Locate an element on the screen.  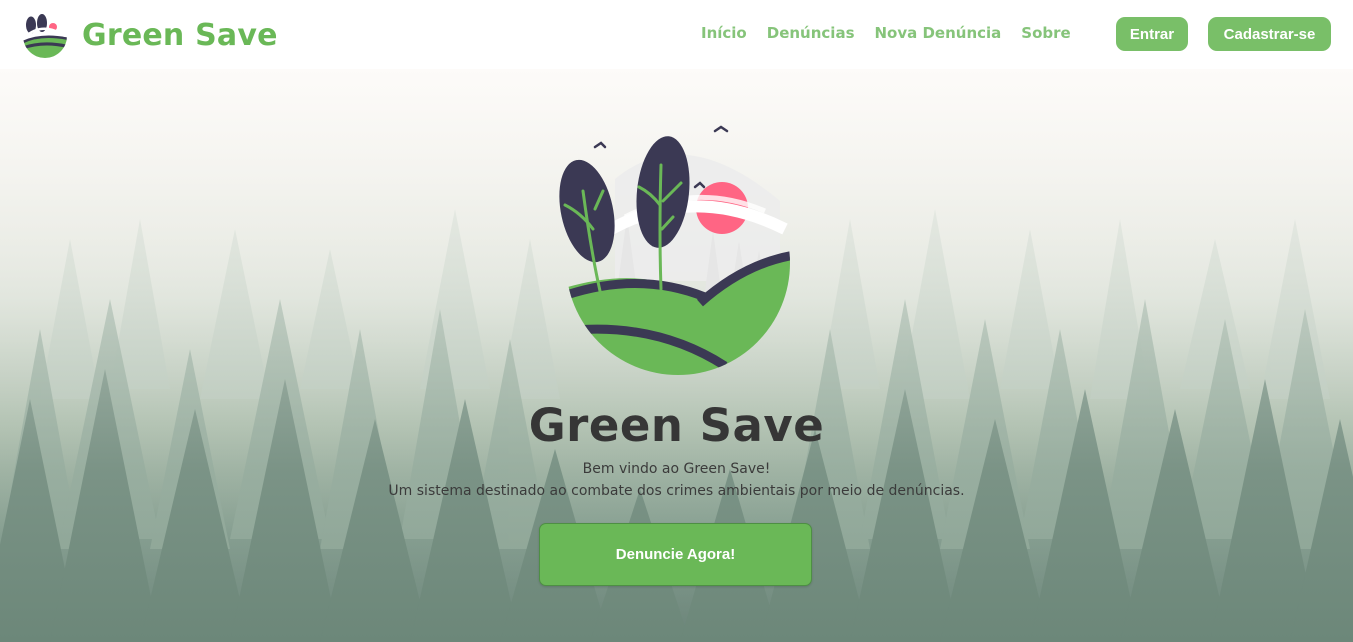
green-save-illustration-icon is located at coordinates (674, 250).